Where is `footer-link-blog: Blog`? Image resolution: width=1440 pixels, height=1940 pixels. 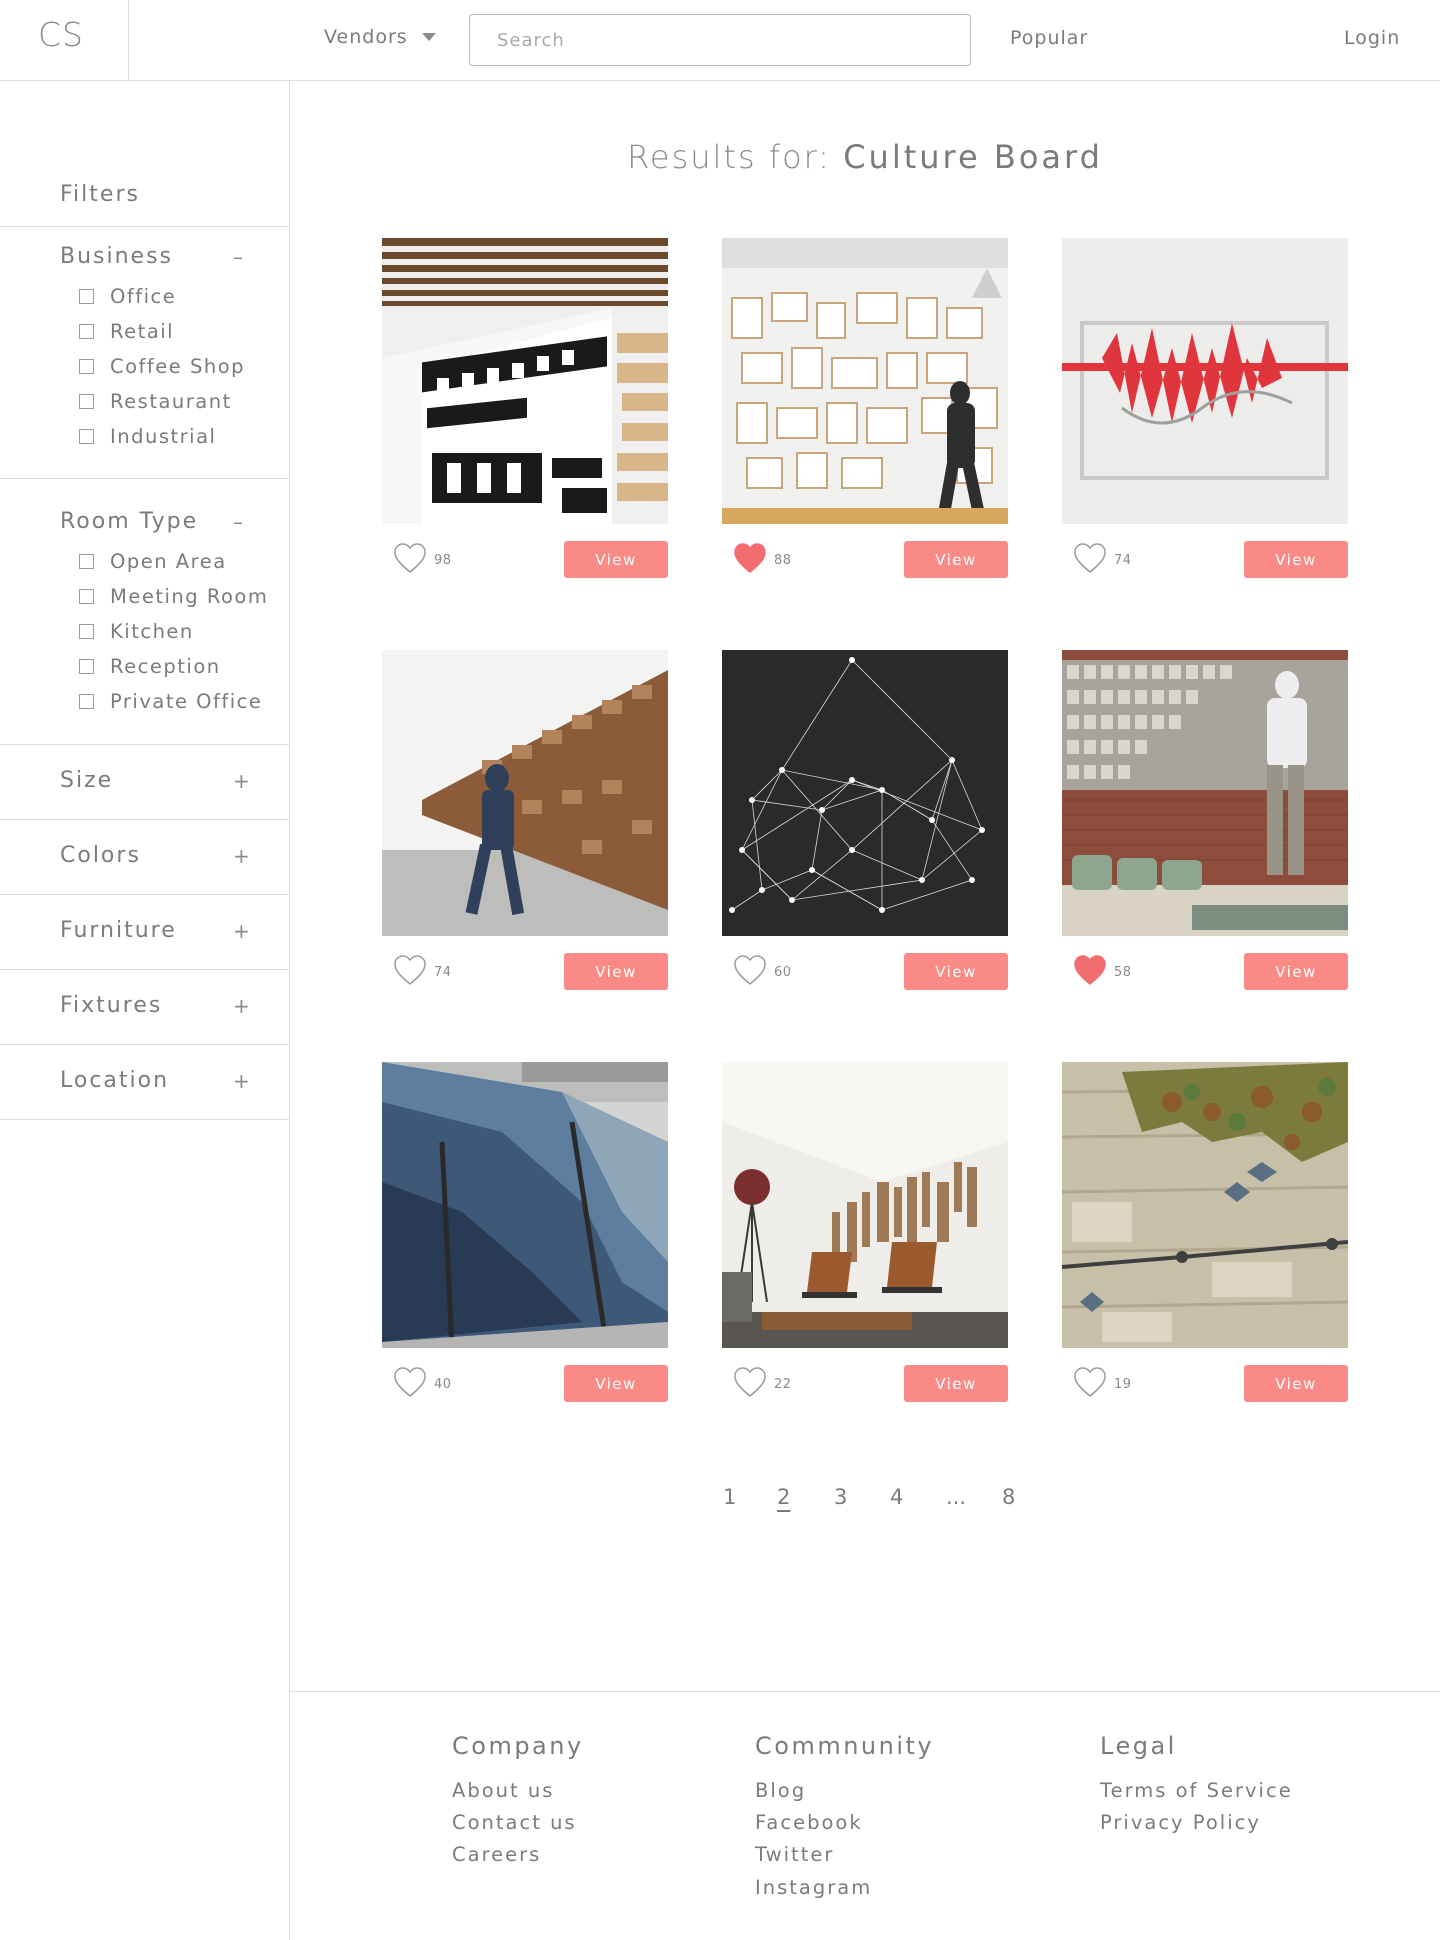 footer-link-blog: Blog is located at coordinates (780, 1790).